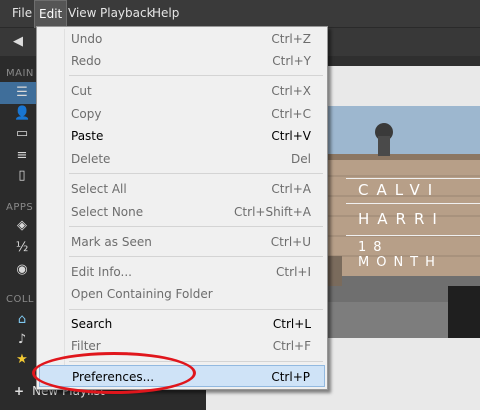  I want to click on menu-item-shortcut: Ctrl+F, so click(291, 346).